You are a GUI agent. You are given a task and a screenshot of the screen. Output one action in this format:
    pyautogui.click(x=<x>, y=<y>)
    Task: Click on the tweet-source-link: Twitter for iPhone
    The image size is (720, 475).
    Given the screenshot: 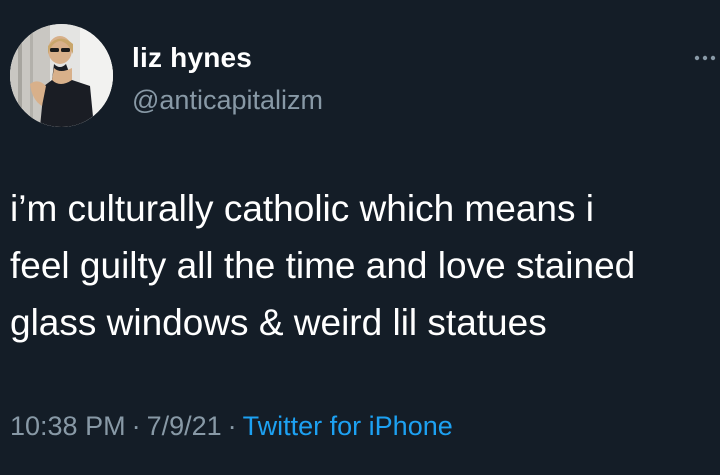 What is the action you would take?
    pyautogui.click(x=348, y=426)
    